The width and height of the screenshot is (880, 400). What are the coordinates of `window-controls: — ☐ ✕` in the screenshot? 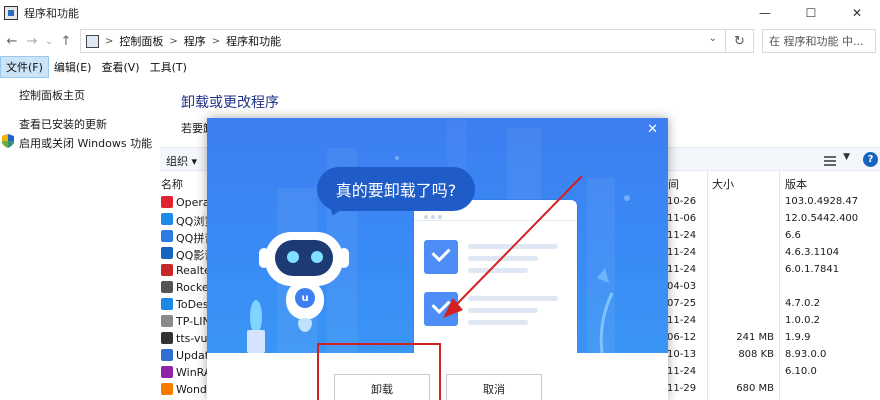 It's located at (811, 13).